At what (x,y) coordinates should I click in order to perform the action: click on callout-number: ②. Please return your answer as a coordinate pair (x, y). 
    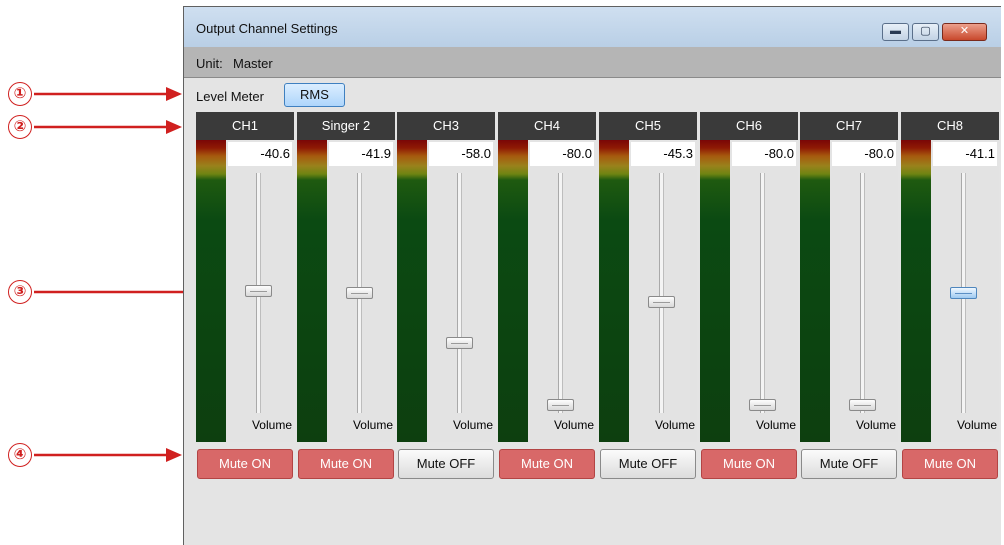
    Looking at the image, I should click on (20, 127).